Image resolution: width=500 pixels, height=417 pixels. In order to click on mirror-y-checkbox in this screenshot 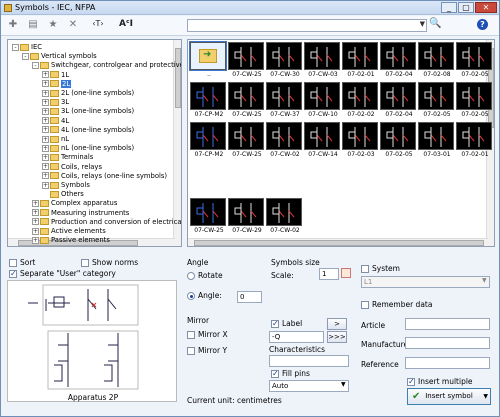, I will do `click(191, 351)`.